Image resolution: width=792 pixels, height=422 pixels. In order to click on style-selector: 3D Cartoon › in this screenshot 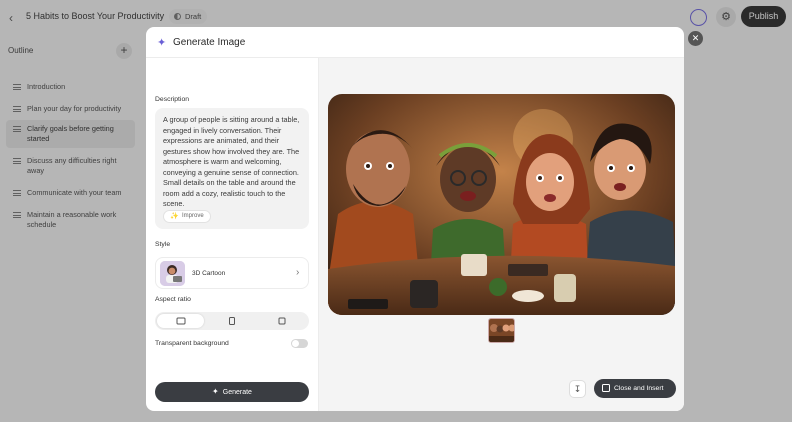, I will do `click(232, 273)`.